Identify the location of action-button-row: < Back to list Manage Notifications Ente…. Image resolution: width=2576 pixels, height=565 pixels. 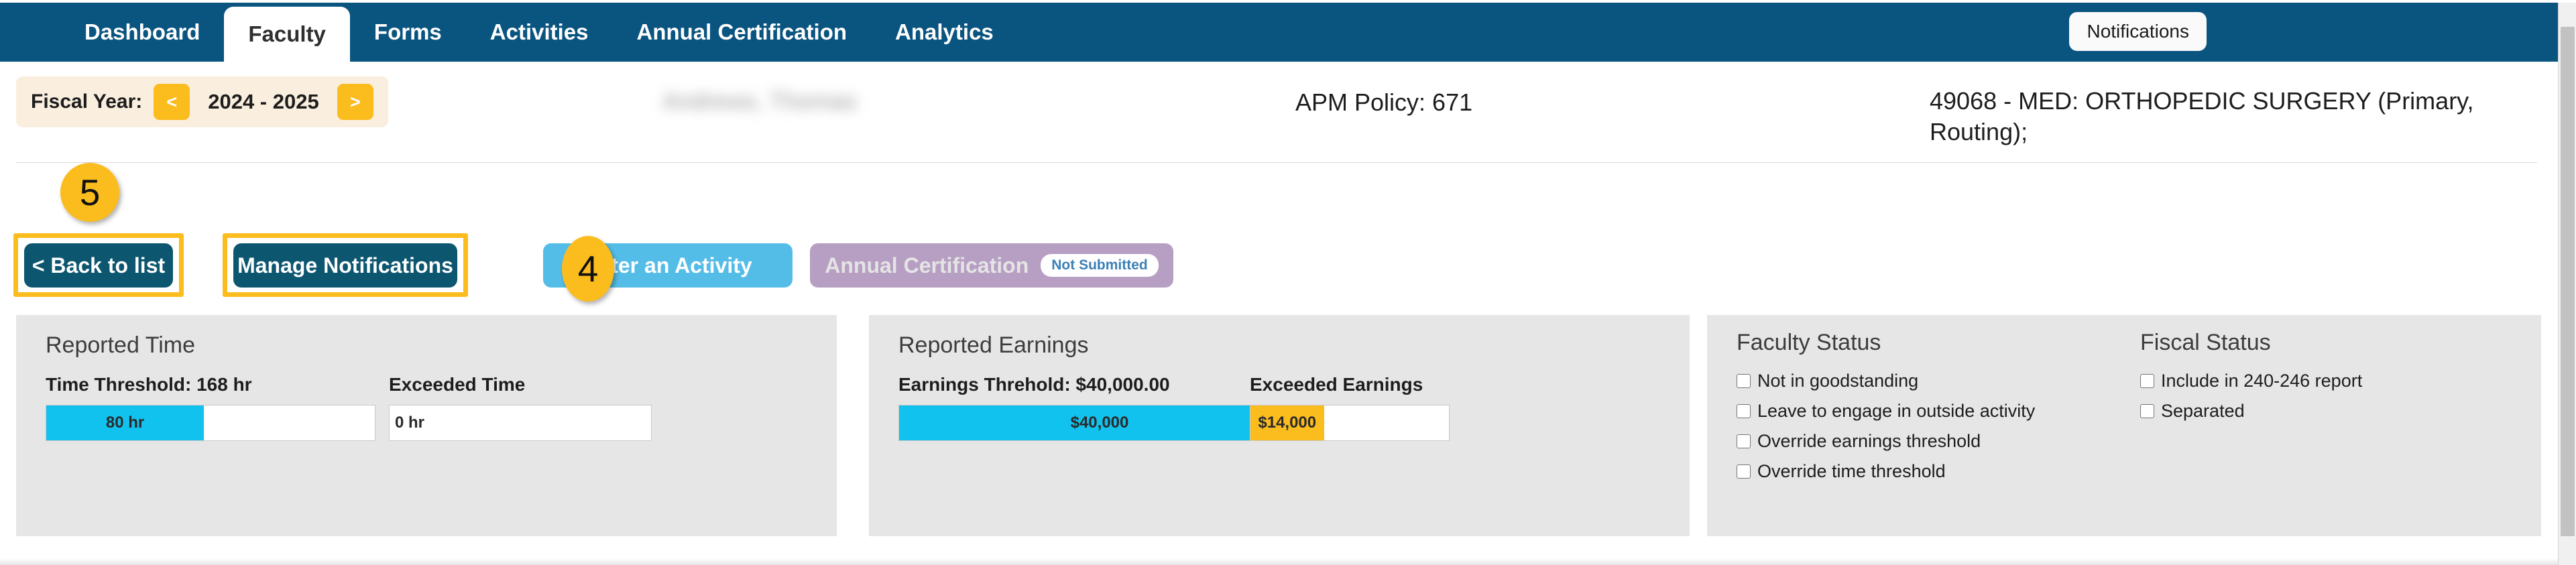
(1279, 265).